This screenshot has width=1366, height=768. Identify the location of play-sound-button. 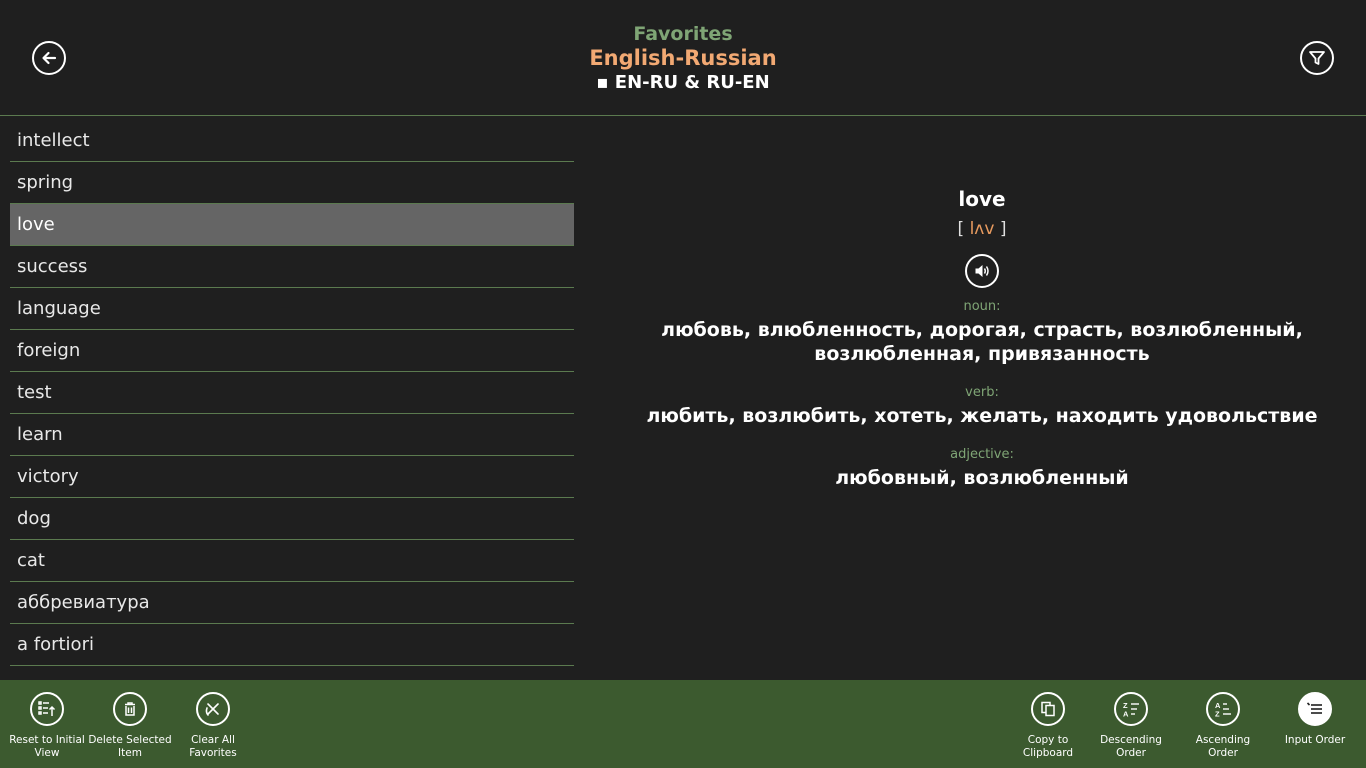
(982, 271).